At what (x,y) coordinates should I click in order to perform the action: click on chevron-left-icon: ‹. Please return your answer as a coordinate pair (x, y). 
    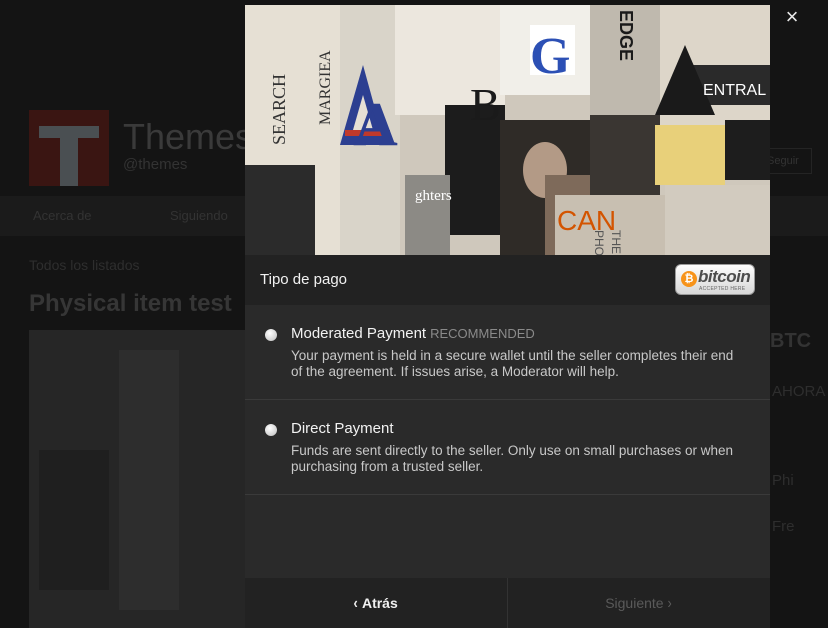
    Looking at the image, I should click on (356, 603).